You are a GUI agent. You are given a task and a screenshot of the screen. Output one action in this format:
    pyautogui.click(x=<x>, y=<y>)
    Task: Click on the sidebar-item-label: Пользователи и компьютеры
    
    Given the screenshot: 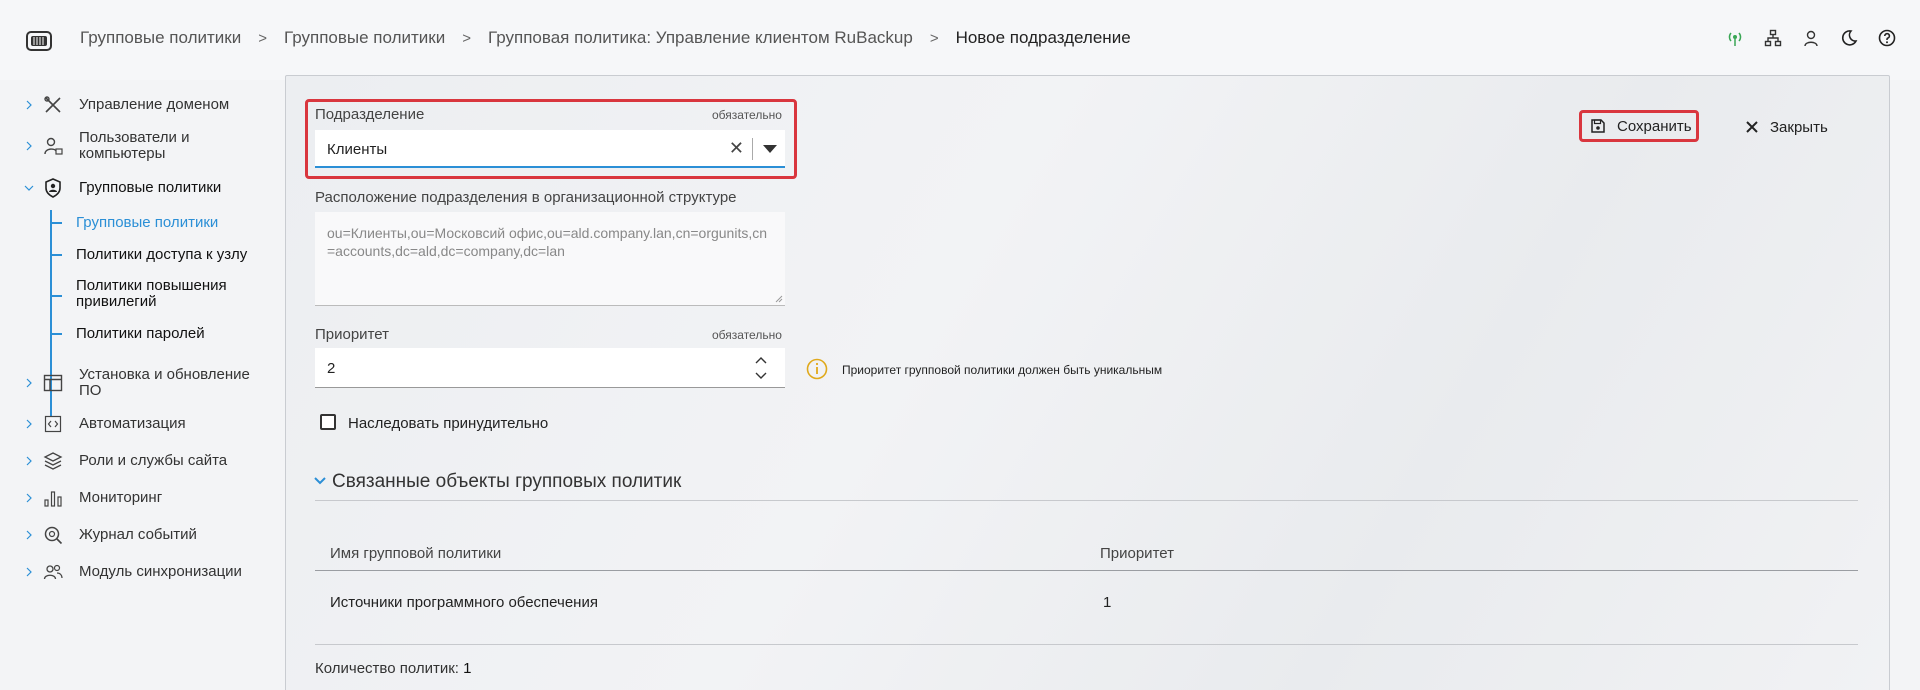 What is the action you would take?
    pyautogui.click(x=134, y=145)
    